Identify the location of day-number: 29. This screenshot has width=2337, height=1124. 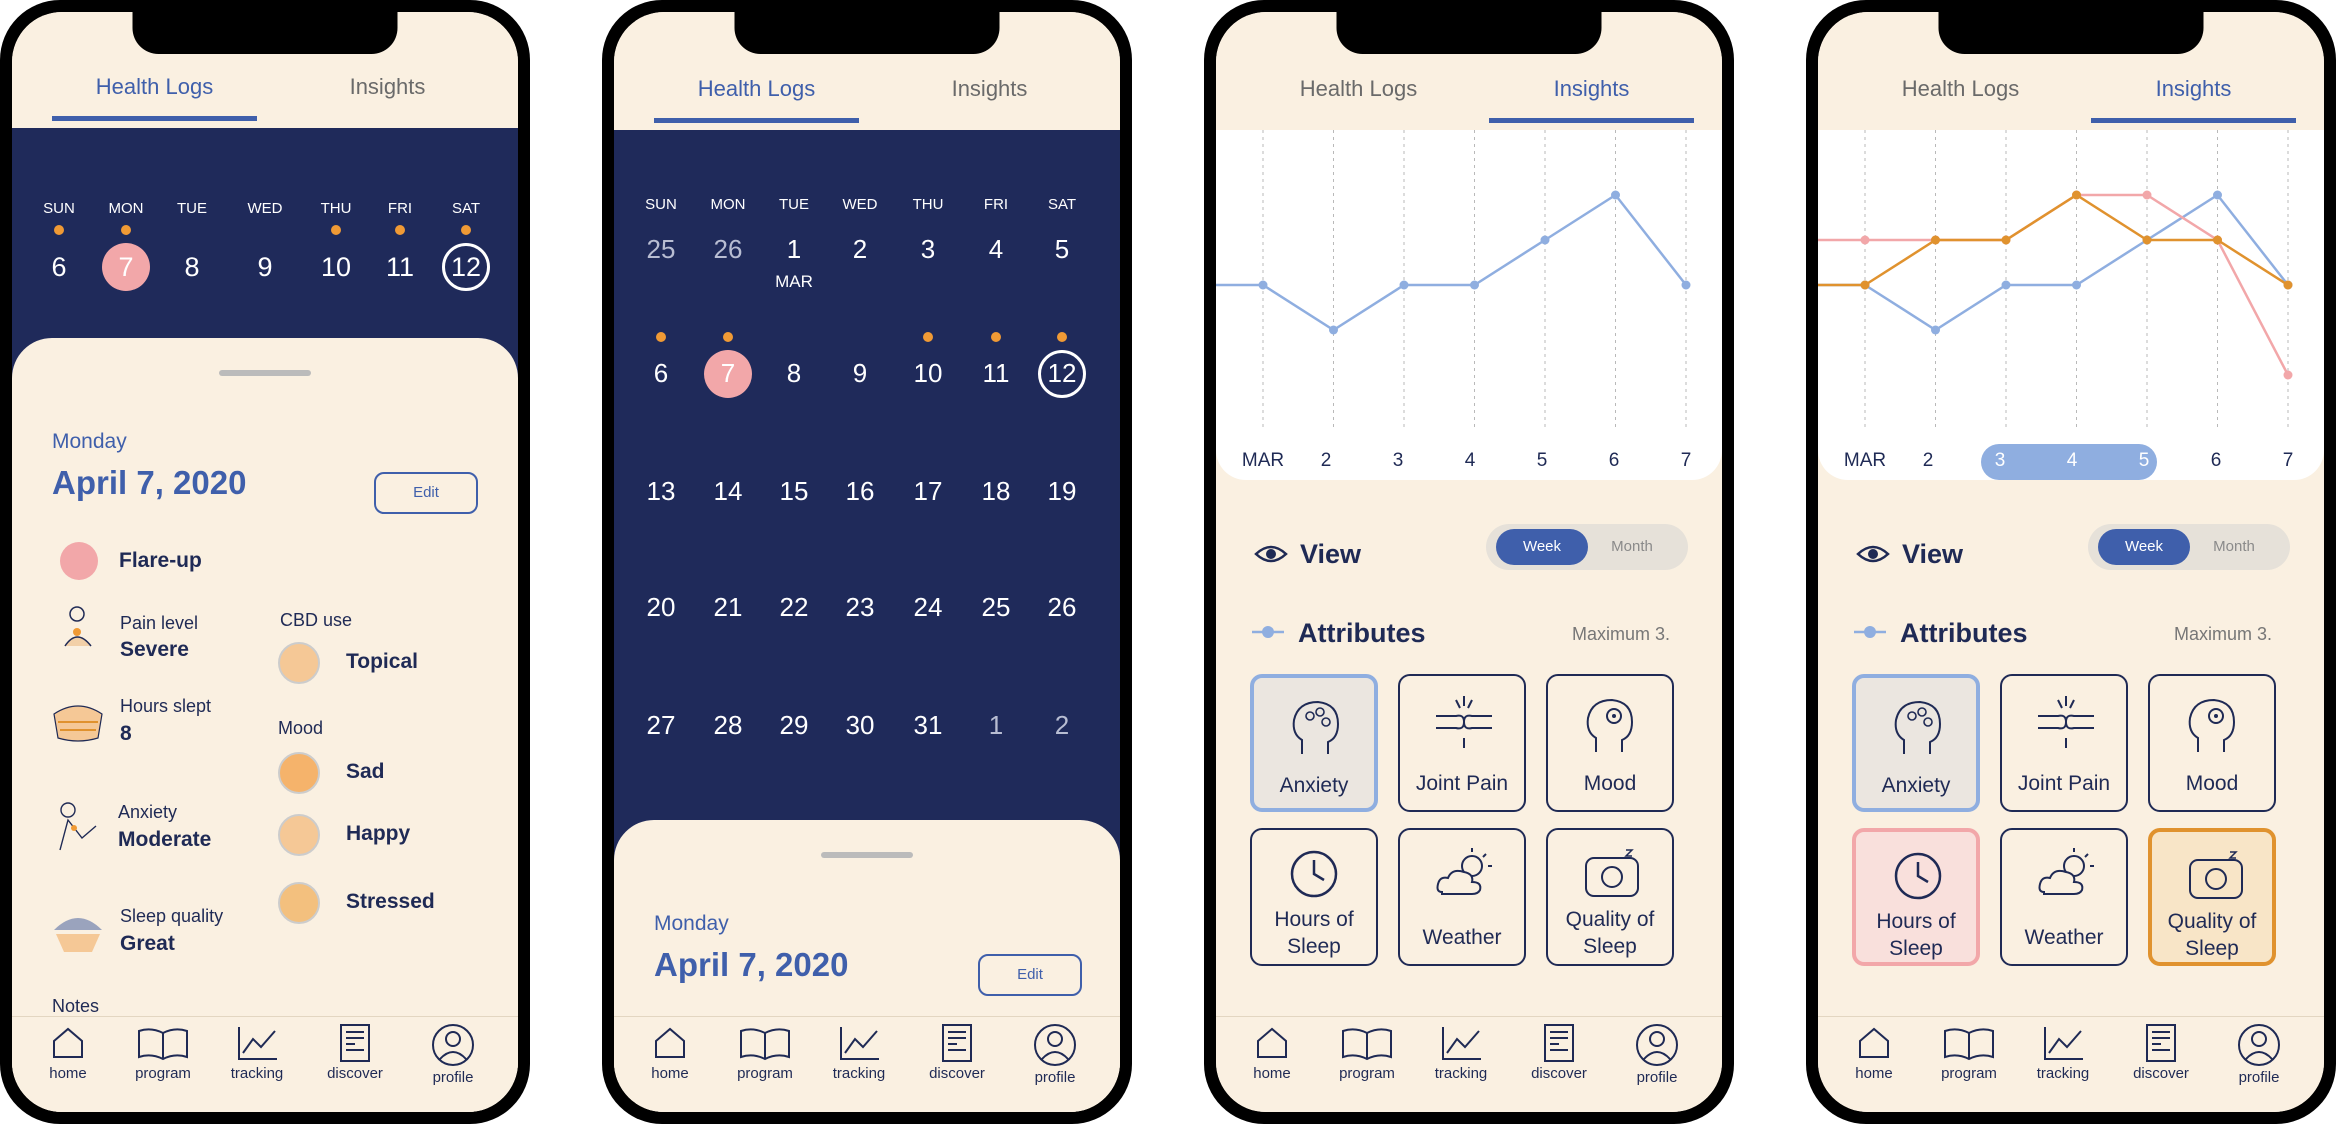
(794, 725).